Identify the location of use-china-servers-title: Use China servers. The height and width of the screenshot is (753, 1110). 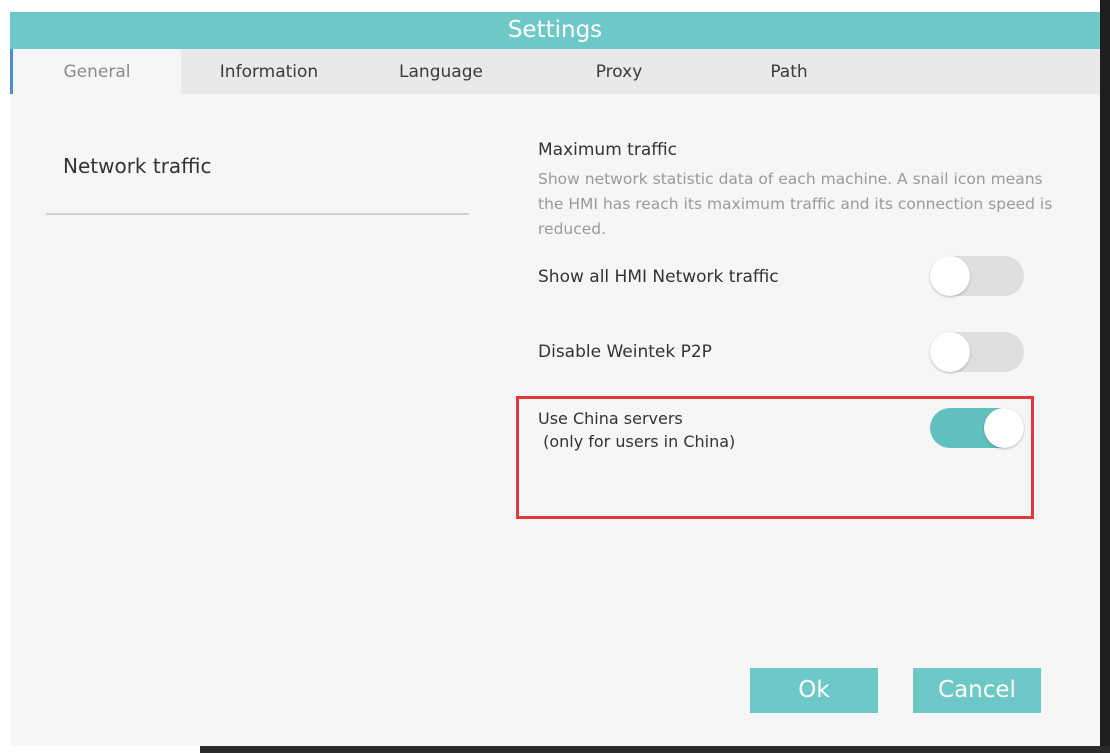
(610, 418).